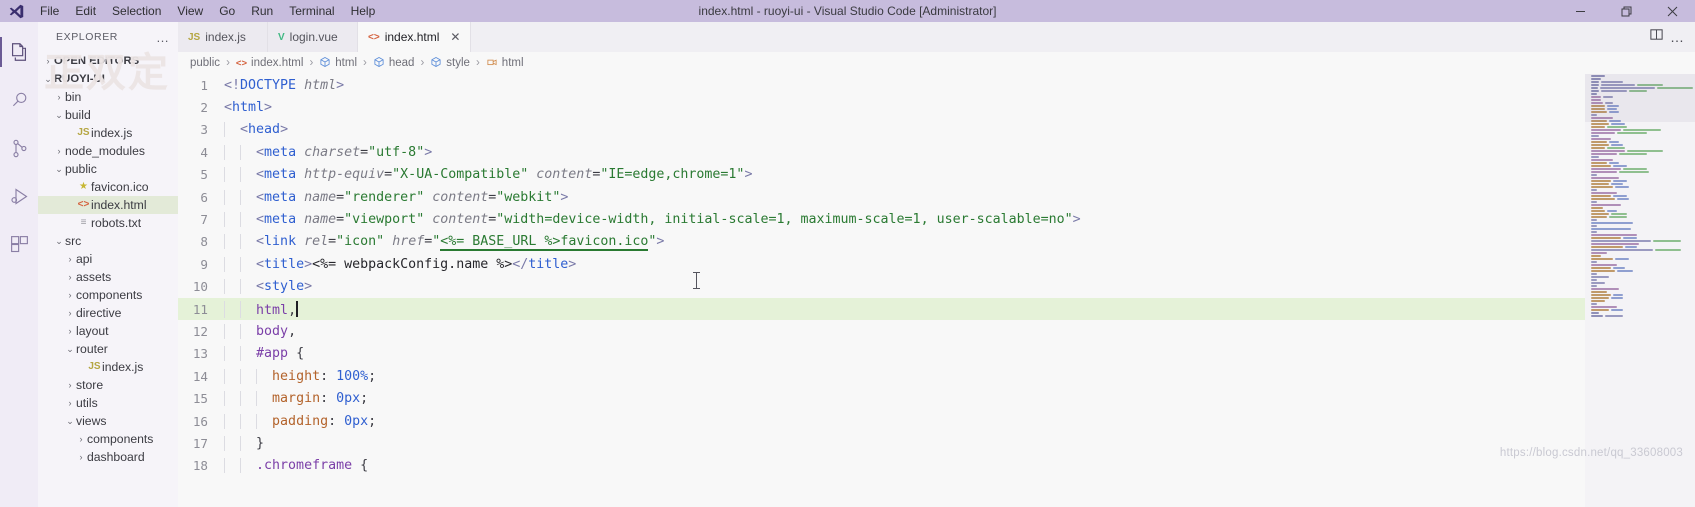 This screenshot has height=507, width=1695. I want to click on breadcrumb-label: public, so click(205, 63).